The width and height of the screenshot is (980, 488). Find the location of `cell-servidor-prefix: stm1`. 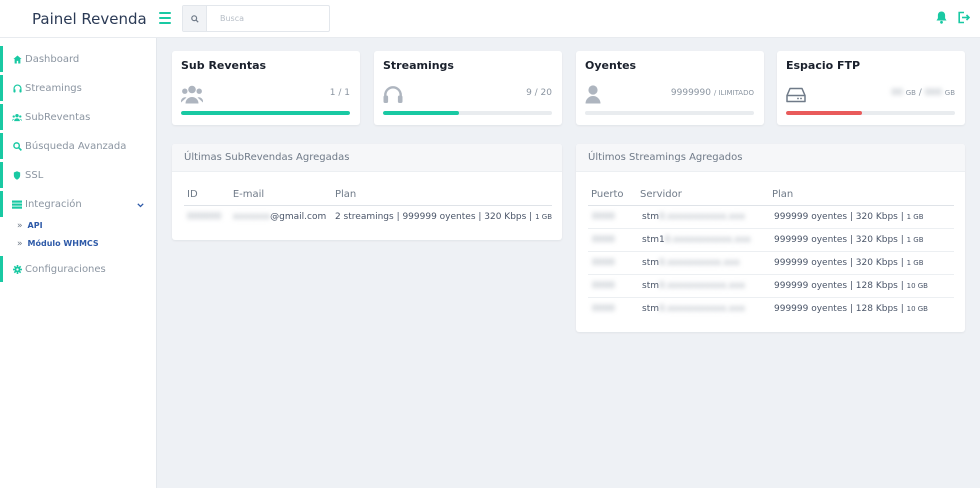

cell-servidor-prefix: stm1 is located at coordinates (653, 239).